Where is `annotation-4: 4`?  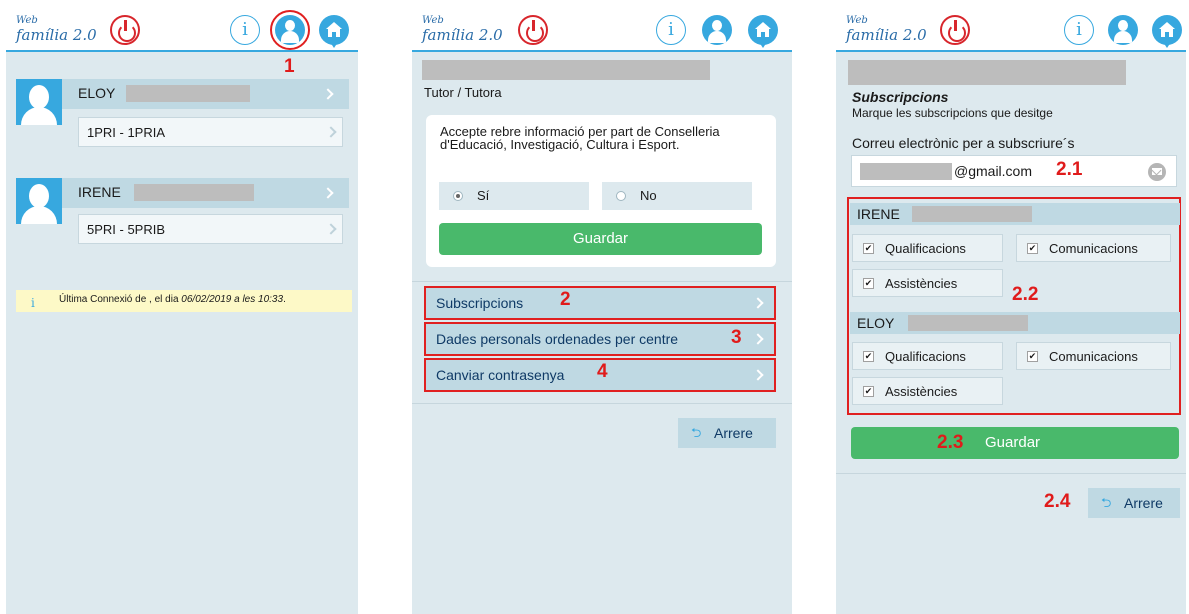
annotation-4: 4 is located at coordinates (602, 371).